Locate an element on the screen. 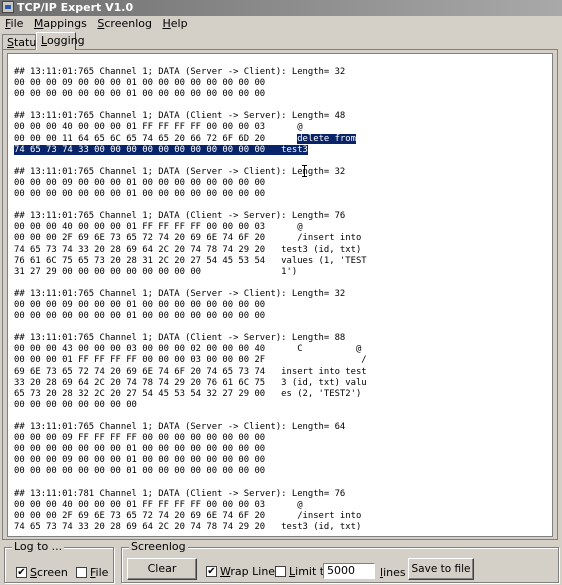 The width and height of the screenshot is (562, 585). file-checkbox: File is located at coordinates (92, 572).